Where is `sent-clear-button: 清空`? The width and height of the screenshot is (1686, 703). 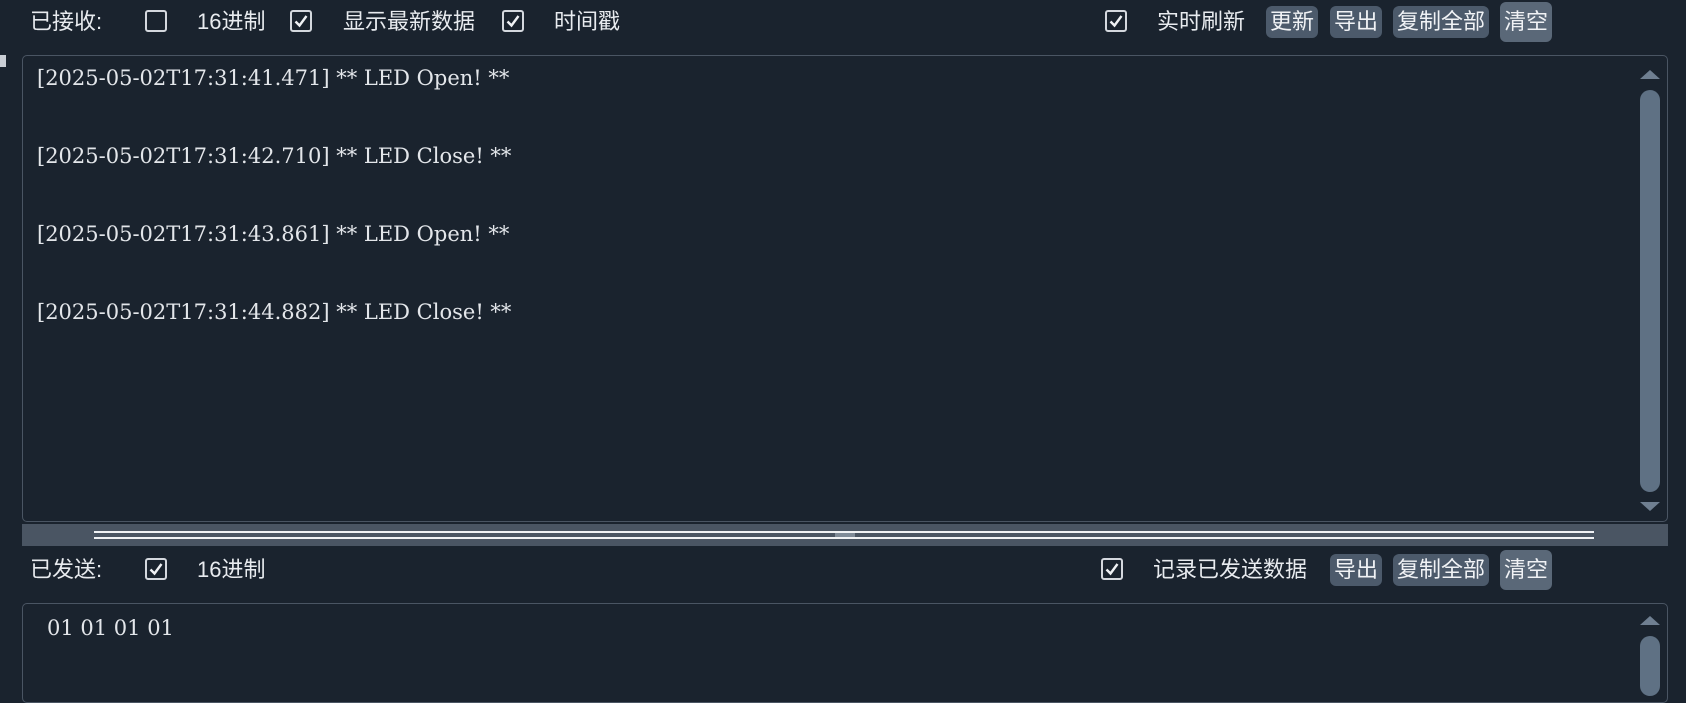
sent-clear-button: 清空 is located at coordinates (1526, 570).